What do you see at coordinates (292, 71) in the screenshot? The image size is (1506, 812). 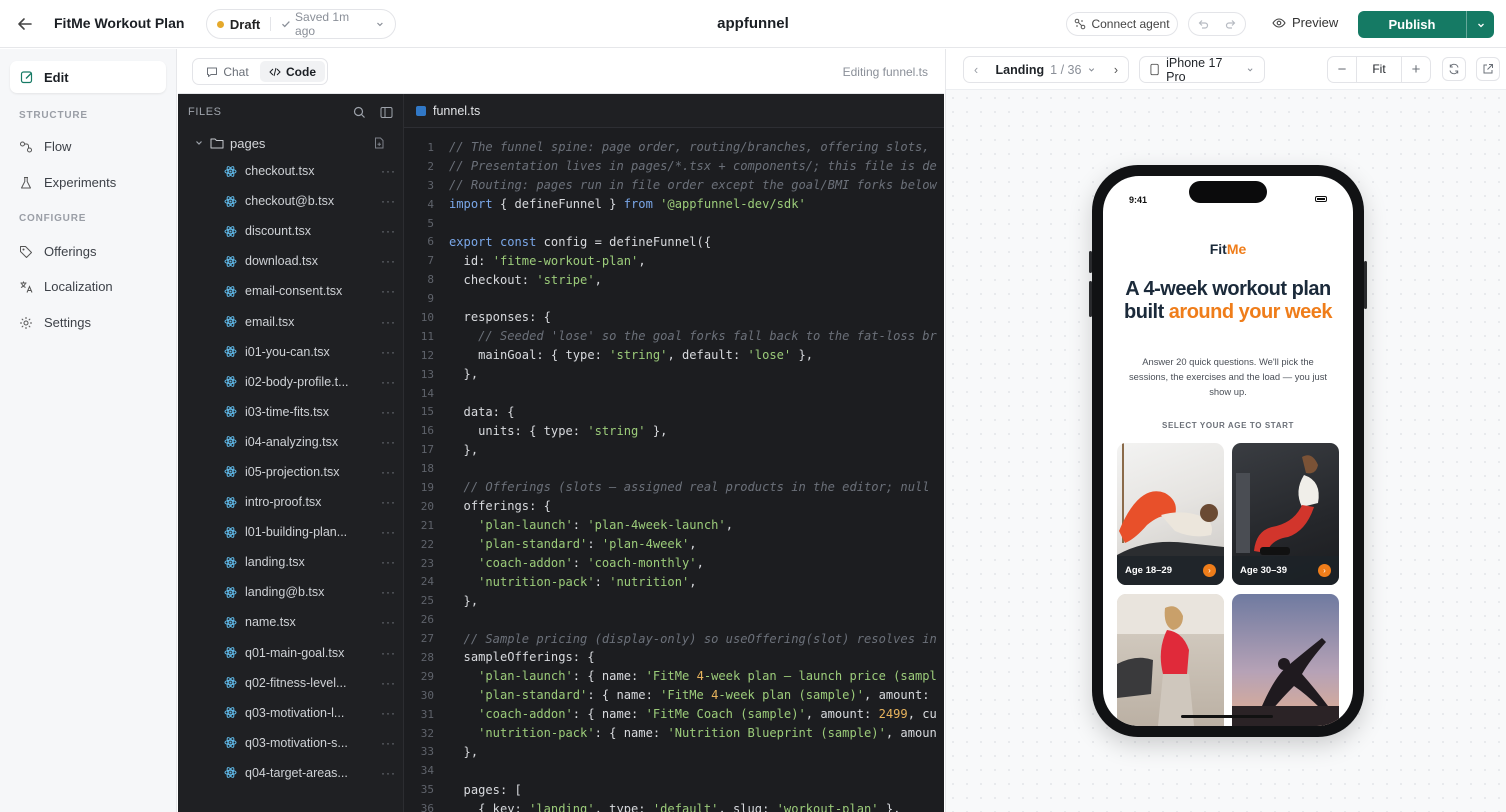 I see `tab-code: Code` at bounding box center [292, 71].